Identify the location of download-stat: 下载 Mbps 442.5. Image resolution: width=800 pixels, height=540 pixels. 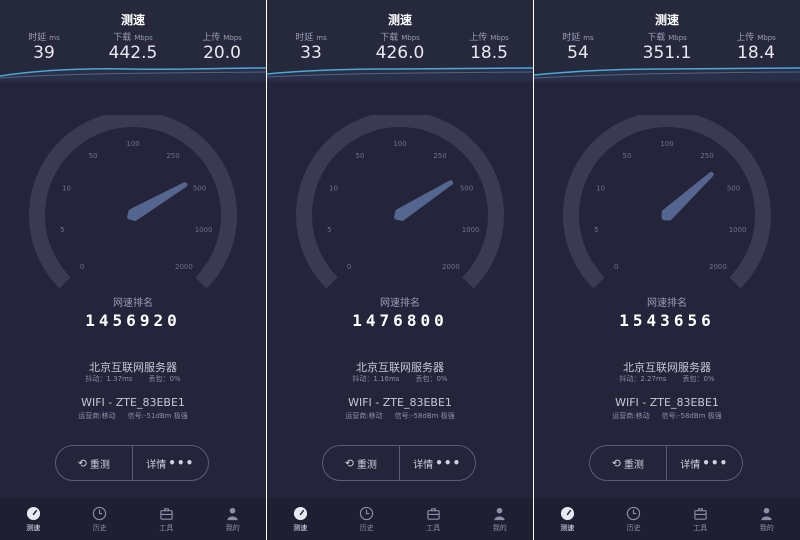
(133, 46).